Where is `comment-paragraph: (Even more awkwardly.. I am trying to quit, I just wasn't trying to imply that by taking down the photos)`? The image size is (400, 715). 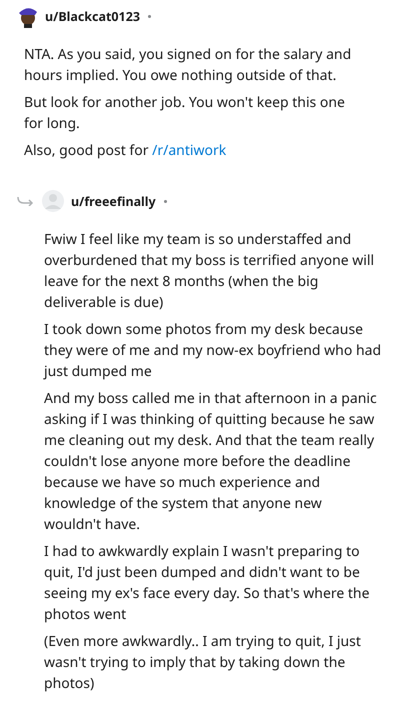
comment-paragraph: (Even more awkwardly.. I am trying to quit, I just wasn't trying to imply that by taking down the photos) is located at coordinates (203, 662).